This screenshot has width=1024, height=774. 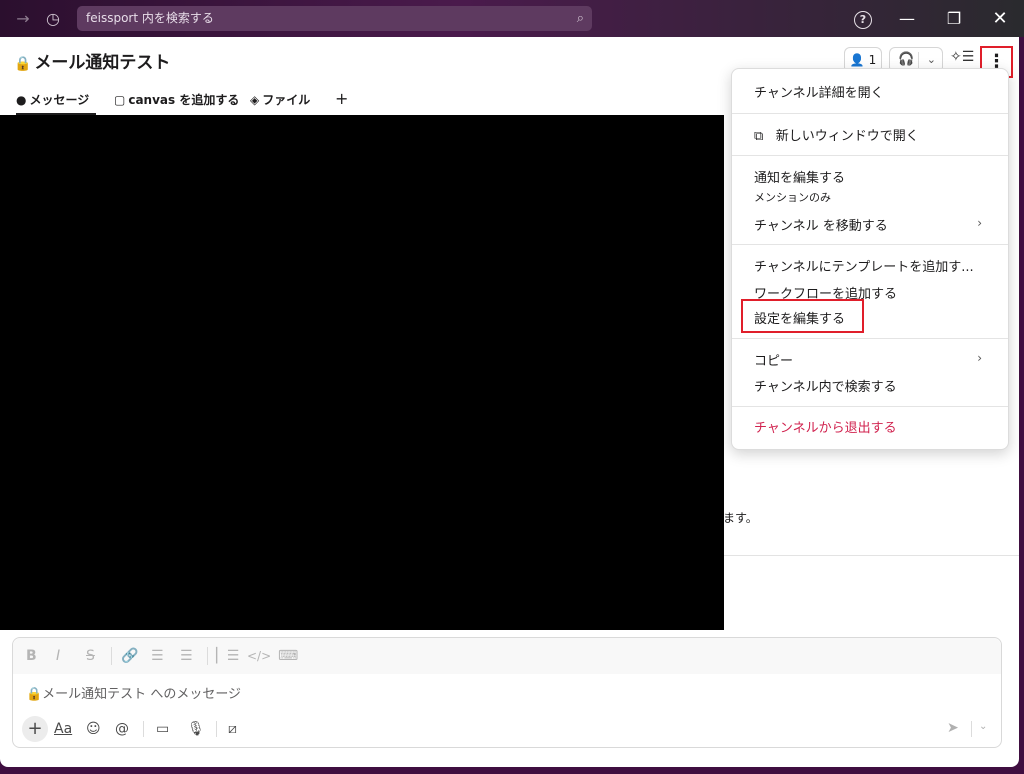 I want to click on menu-item-copy: コピー, so click(x=773, y=359).